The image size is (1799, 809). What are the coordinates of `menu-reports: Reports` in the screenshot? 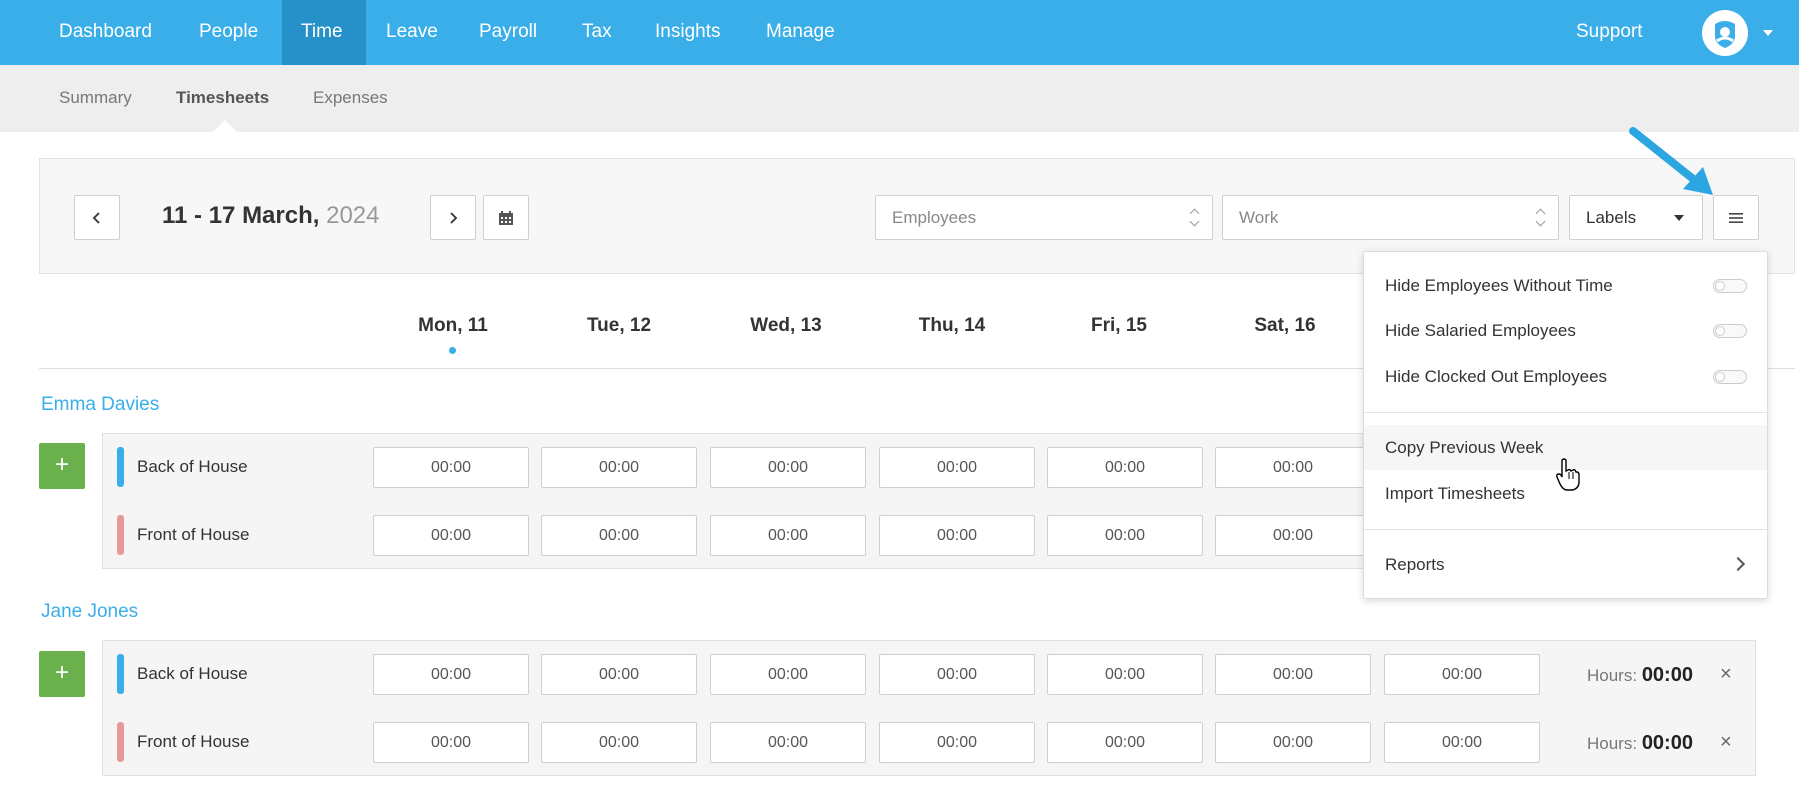 It's located at (1565, 564).